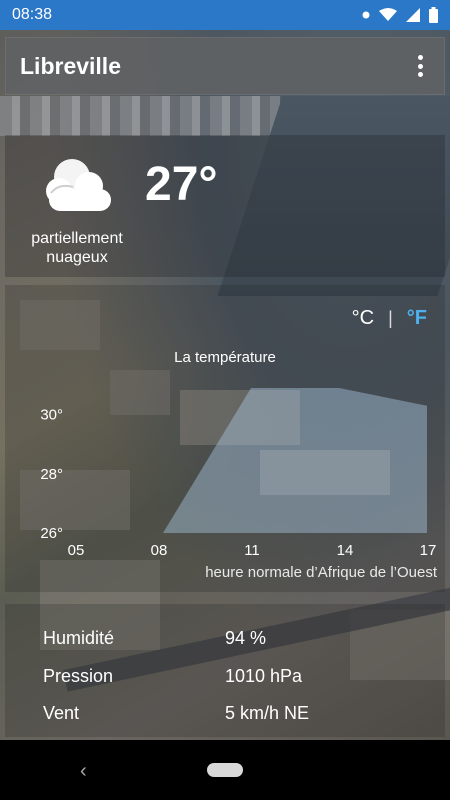  What do you see at coordinates (388, 14) in the screenshot?
I see `wifi-icon` at bounding box center [388, 14].